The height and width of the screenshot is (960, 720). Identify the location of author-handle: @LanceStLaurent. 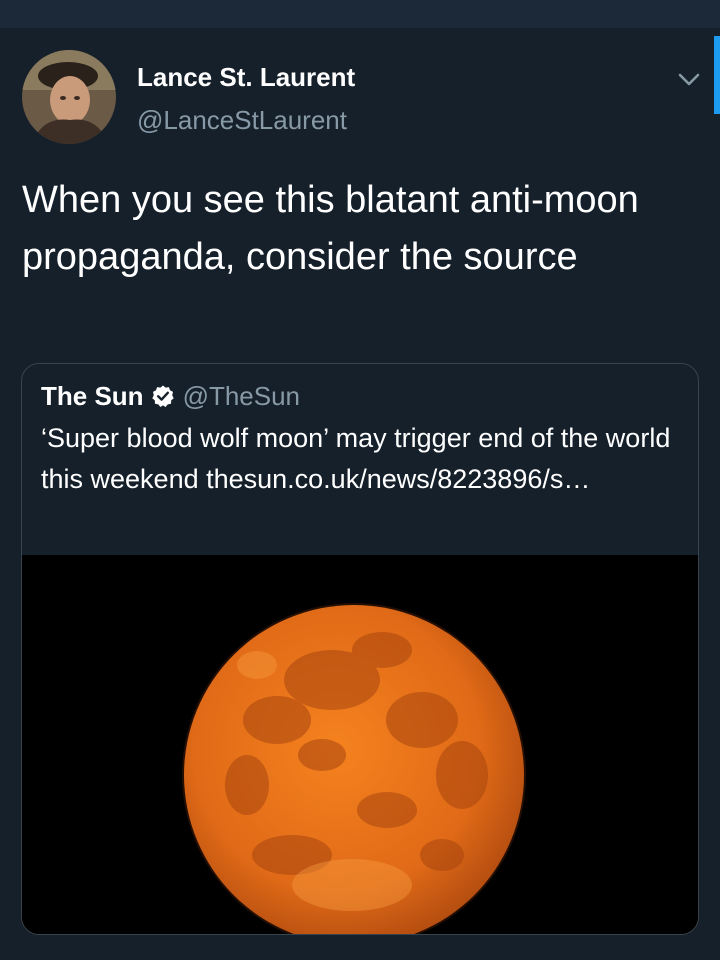
(242, 120).